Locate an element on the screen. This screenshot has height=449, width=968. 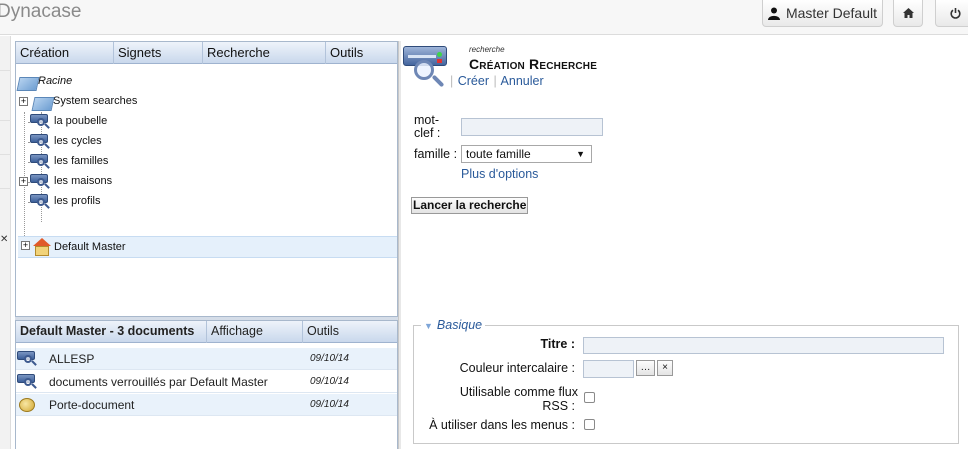
user-icon is located at coordinates (773, 13).